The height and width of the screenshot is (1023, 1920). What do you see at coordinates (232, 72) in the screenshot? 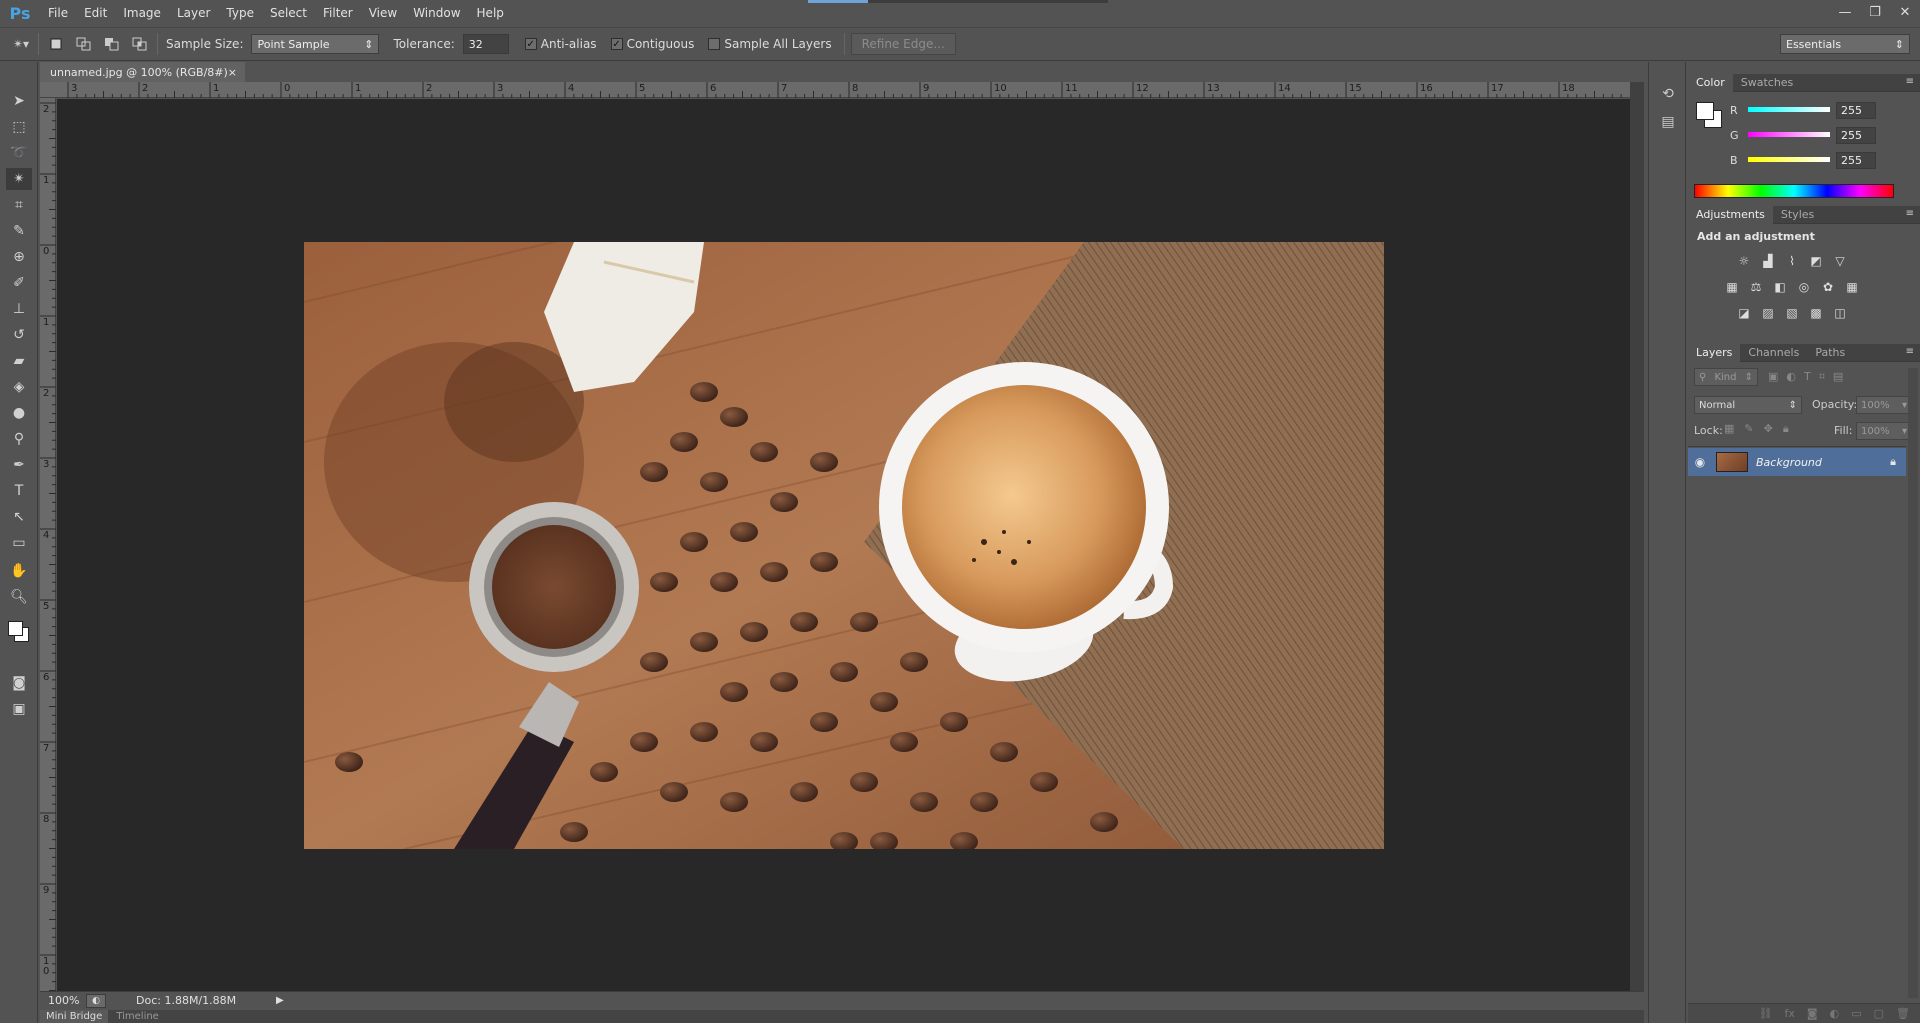
I see `close-document-icon: ×` at bounding box center [232, 72].